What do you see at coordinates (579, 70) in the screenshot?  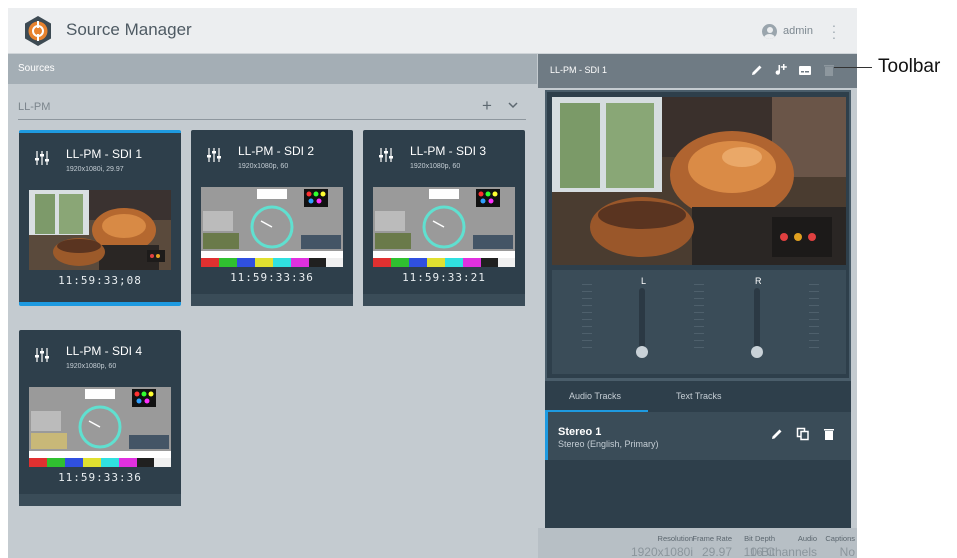 I see `detail-title: LL-PM - SDI 1` at bounding box center [579, 70].